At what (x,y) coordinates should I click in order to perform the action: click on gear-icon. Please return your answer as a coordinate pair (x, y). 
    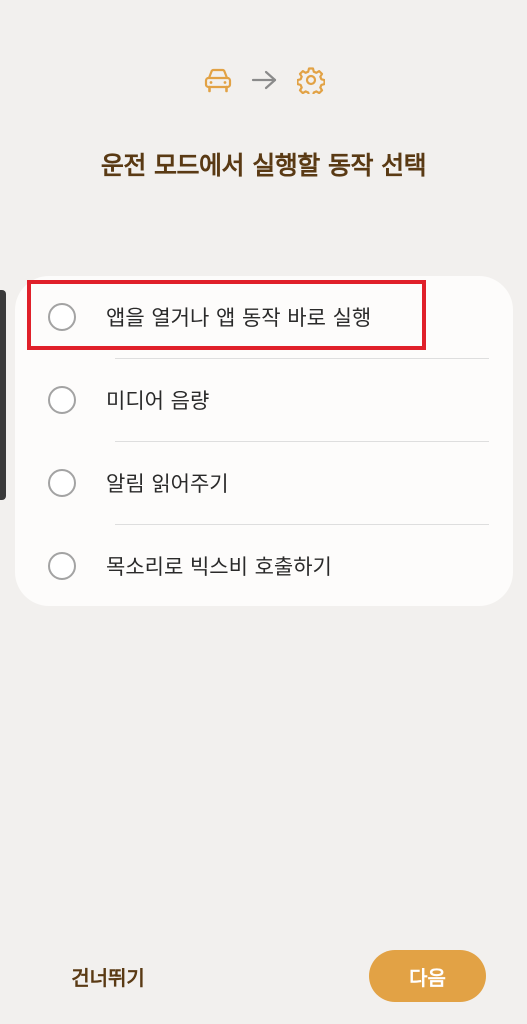
    Looking at the image, I should click on (310, 80).